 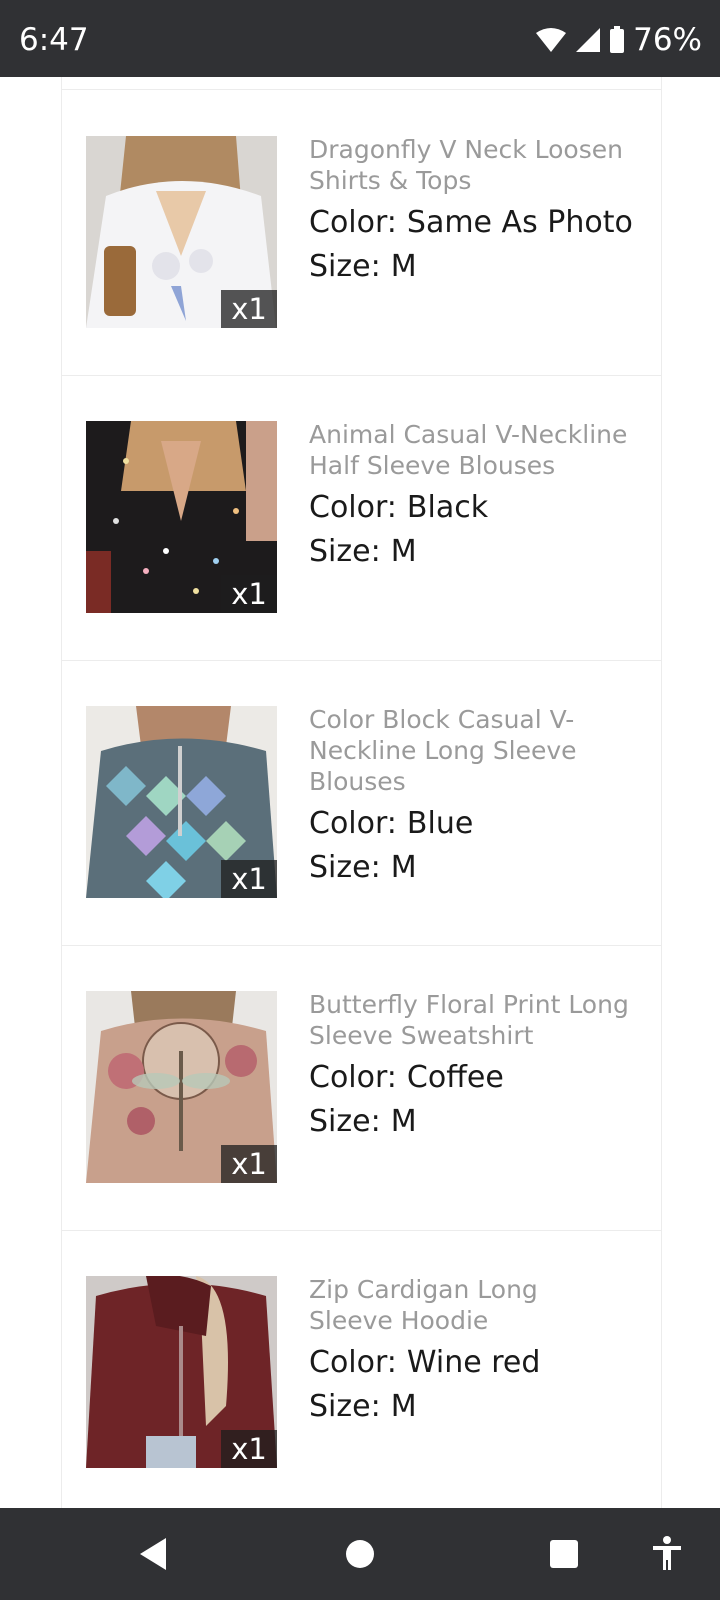 I want to click on color-row: Color: Wine red, so click(x=469, y=1363).